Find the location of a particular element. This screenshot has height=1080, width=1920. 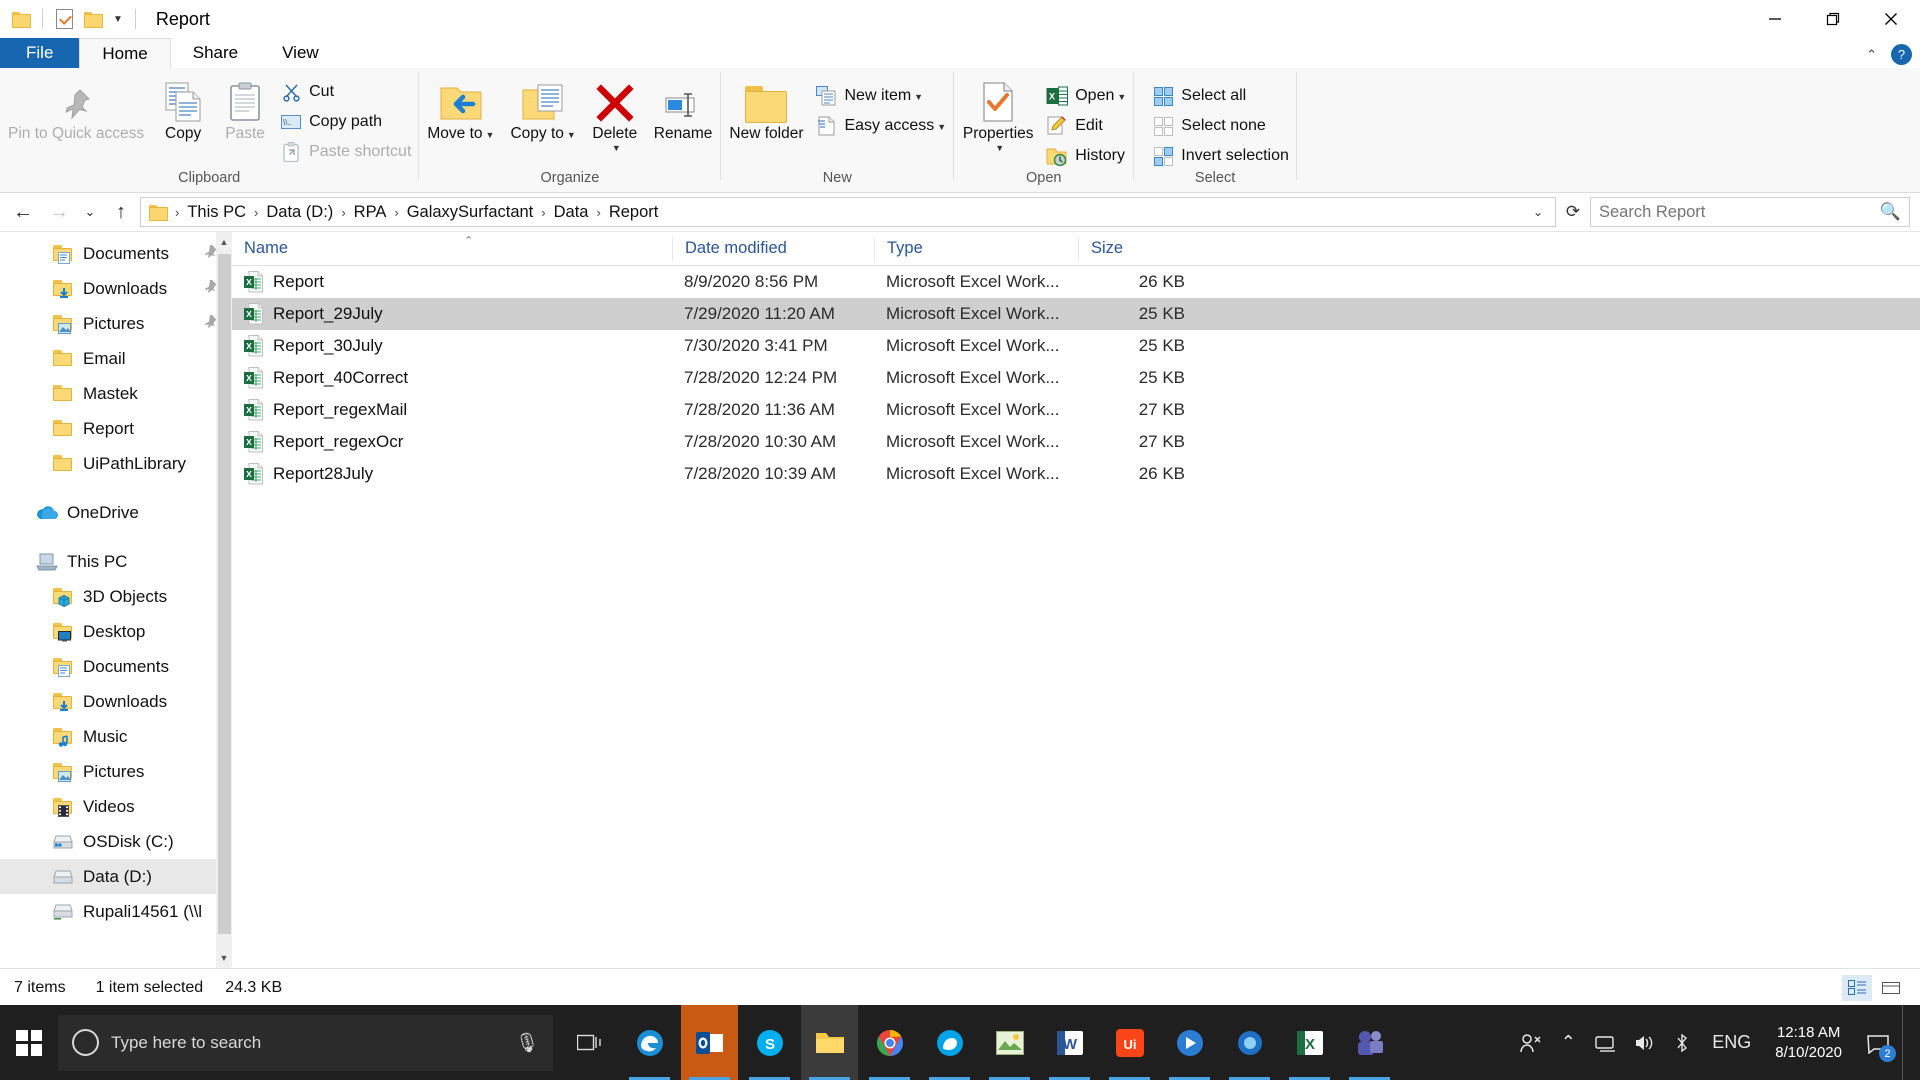

bluetooth-icon is located at coordinates (1682, 1042).